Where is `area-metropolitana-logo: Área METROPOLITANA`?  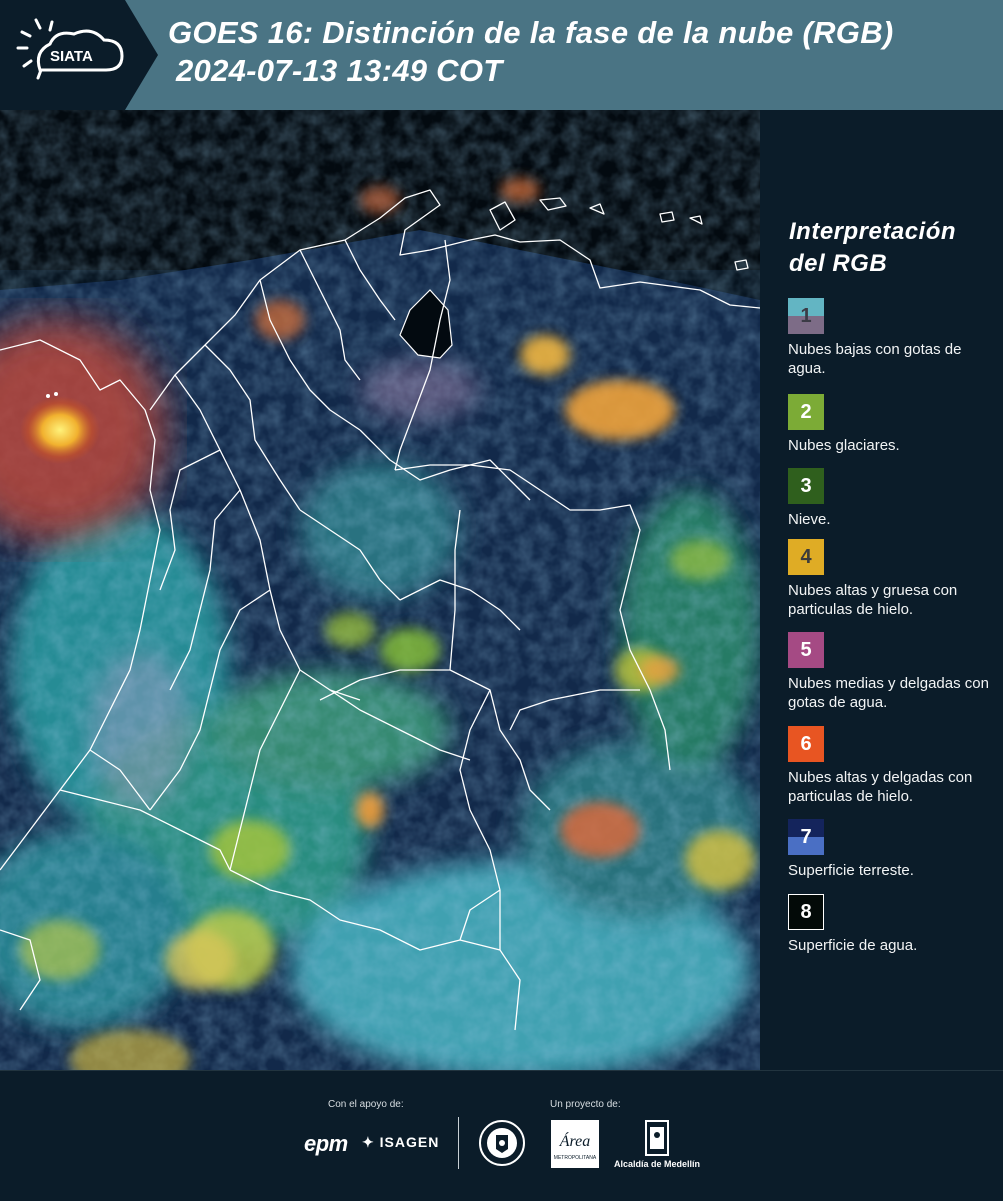 area-metropolitana-logo: Área METROPOLITANA is located at coordinates (575, 1144).